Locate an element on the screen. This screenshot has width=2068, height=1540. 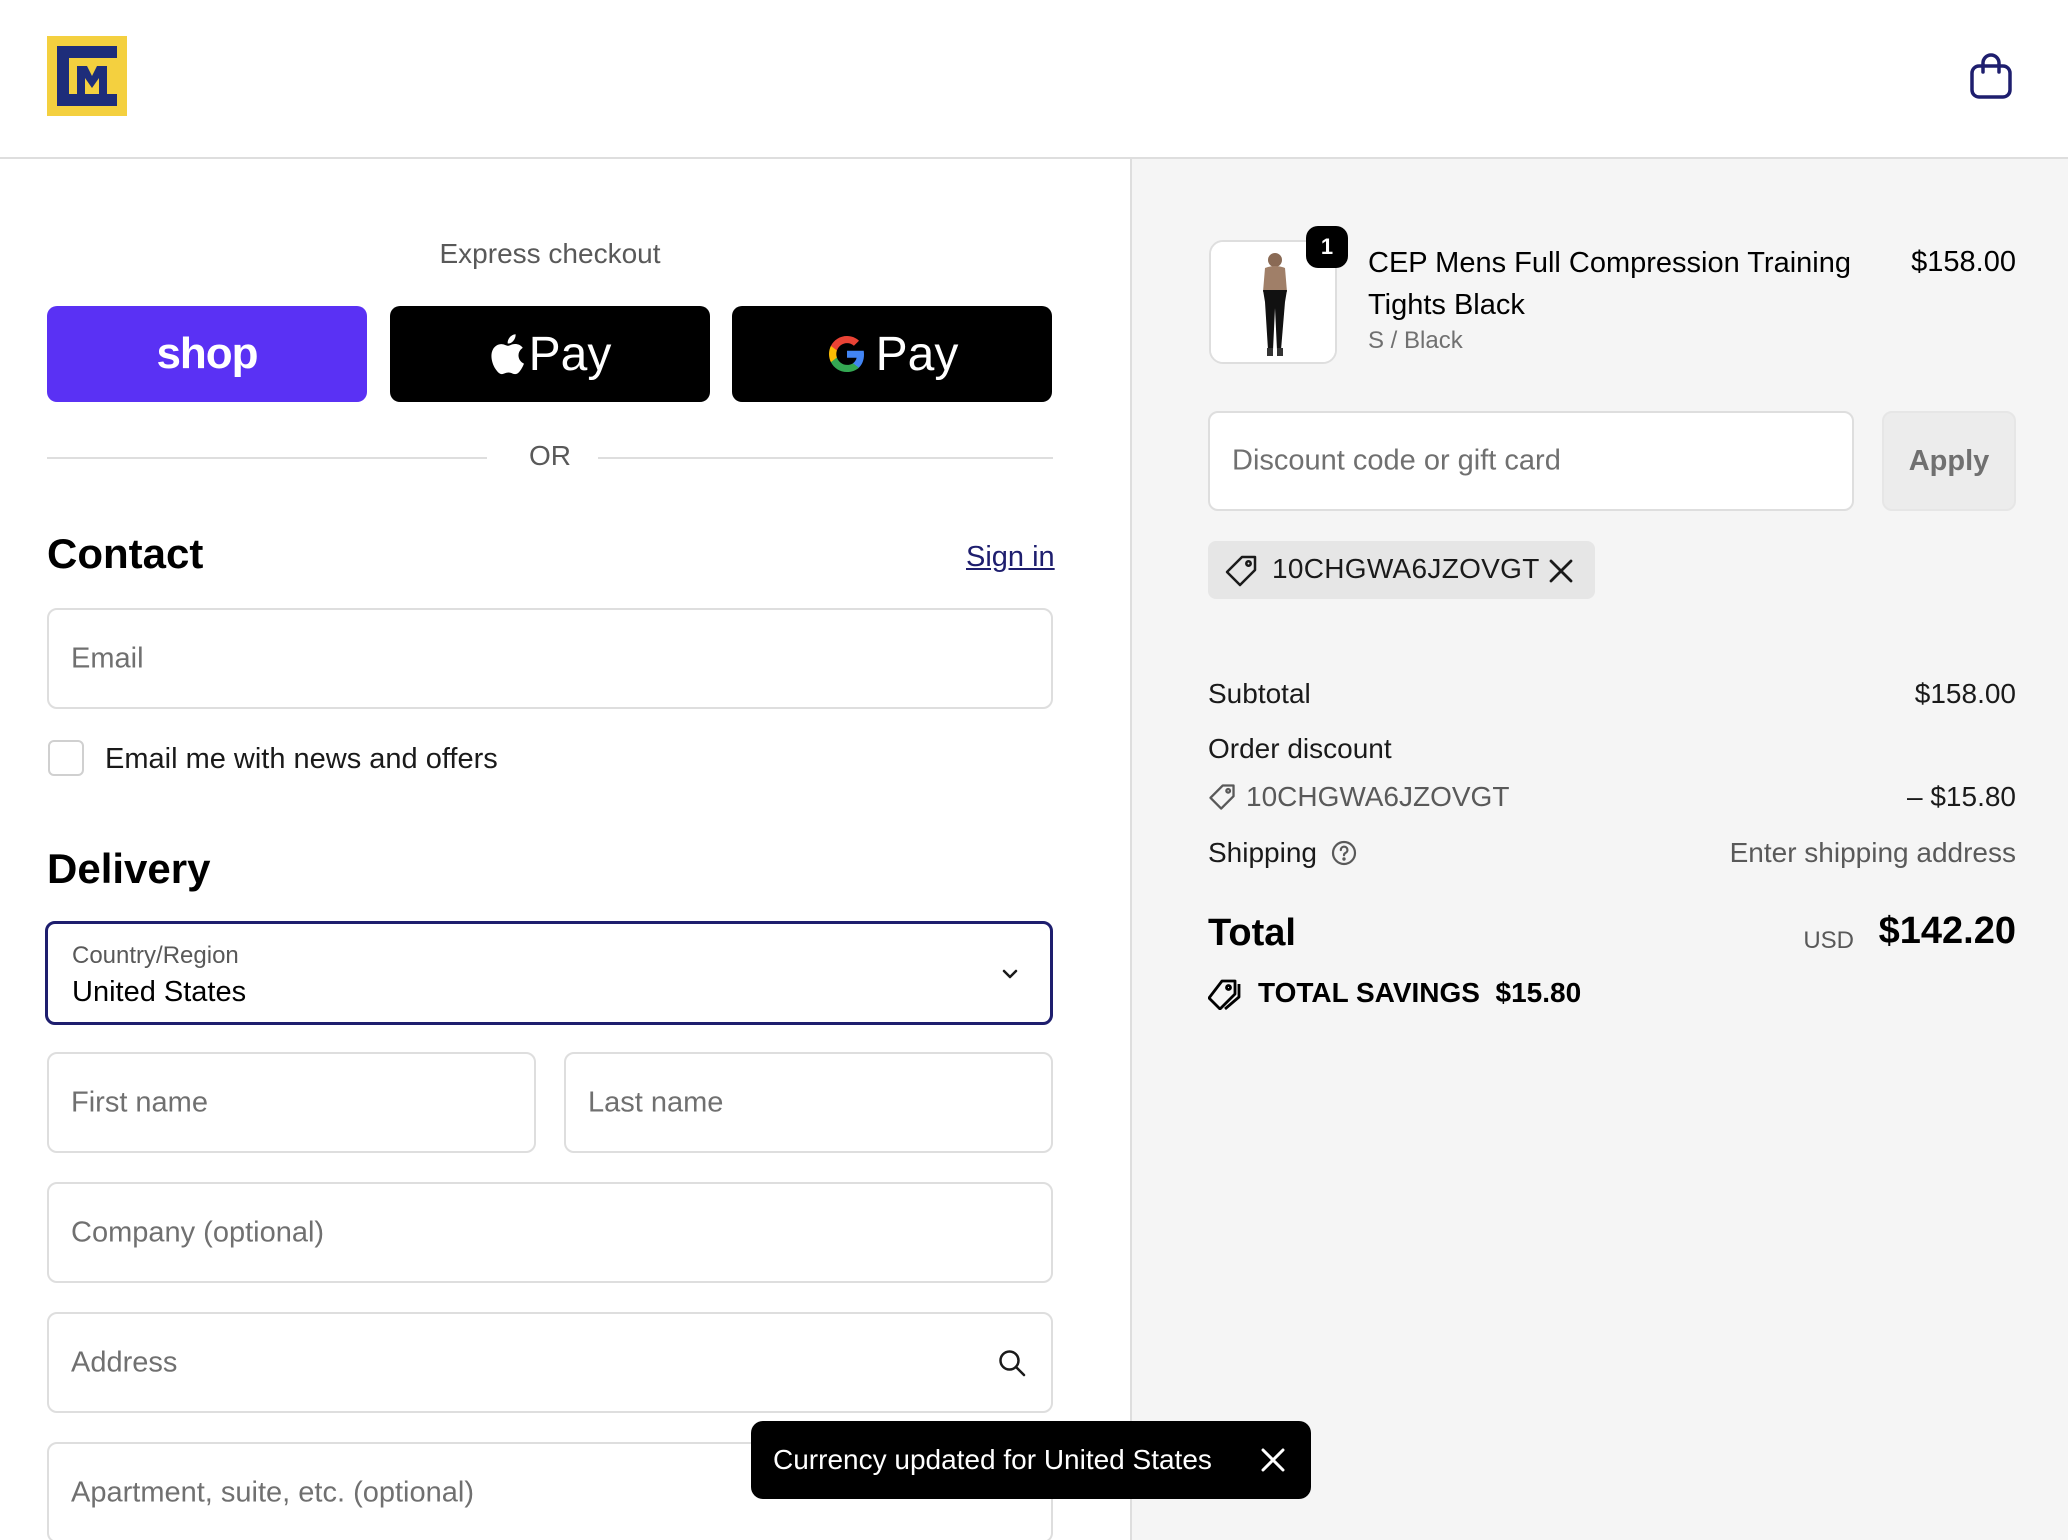
or-divider-label: OR is located at coordinates (550, 455).